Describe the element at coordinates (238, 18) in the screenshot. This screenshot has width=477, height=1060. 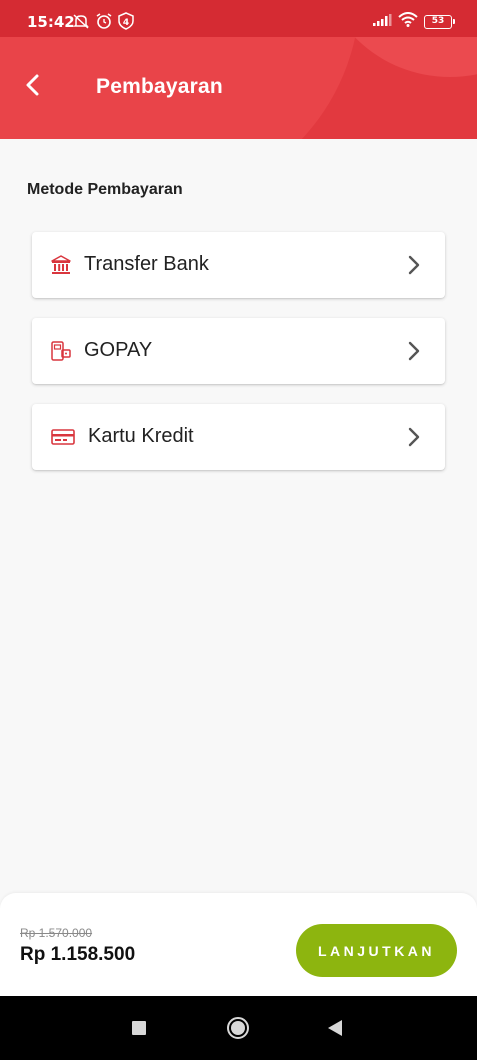
I see `status-bar: 15:42 4 53` at that location.